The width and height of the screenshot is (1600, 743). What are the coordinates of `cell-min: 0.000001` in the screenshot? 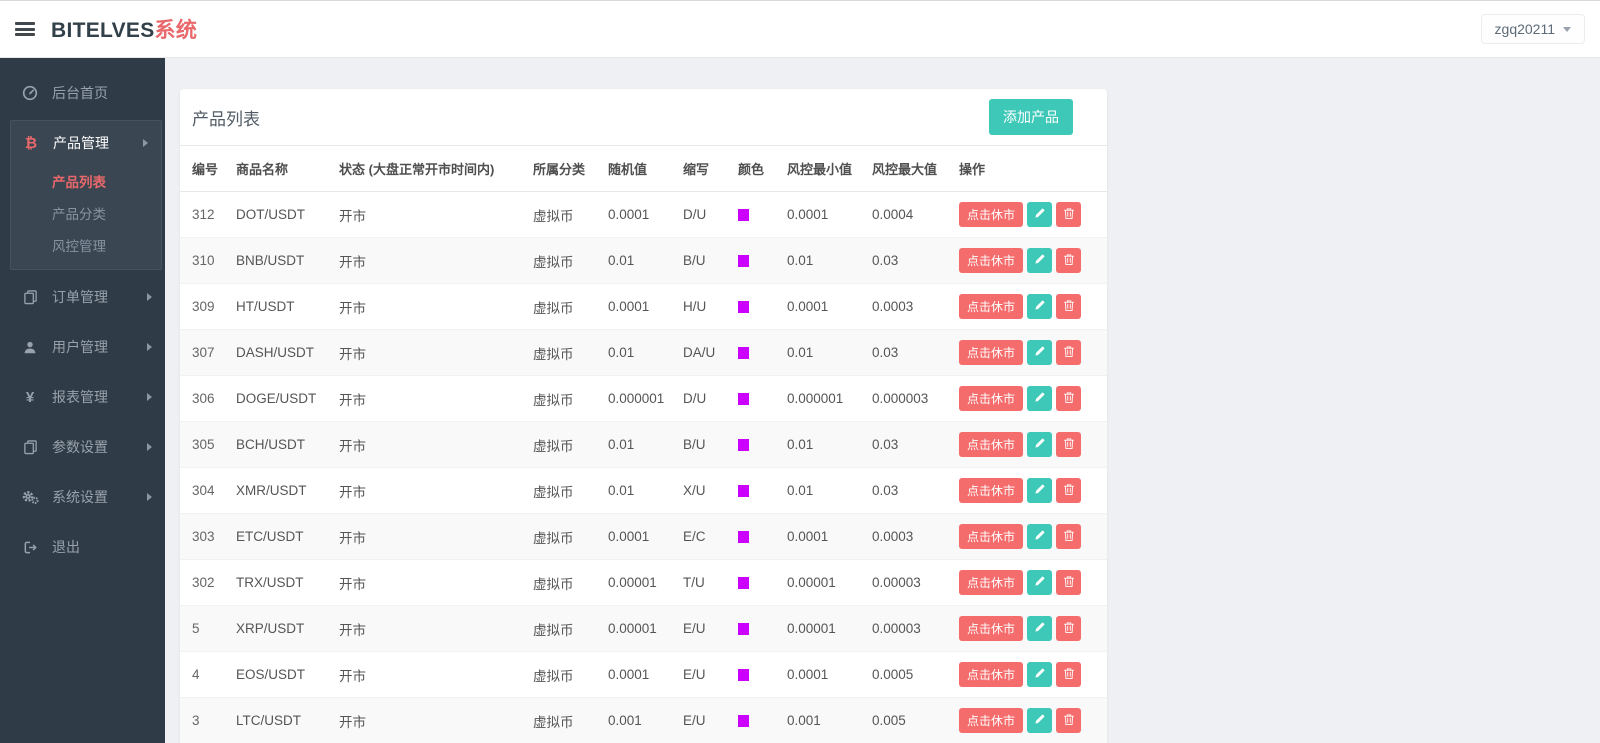 It's located at (821, 398).